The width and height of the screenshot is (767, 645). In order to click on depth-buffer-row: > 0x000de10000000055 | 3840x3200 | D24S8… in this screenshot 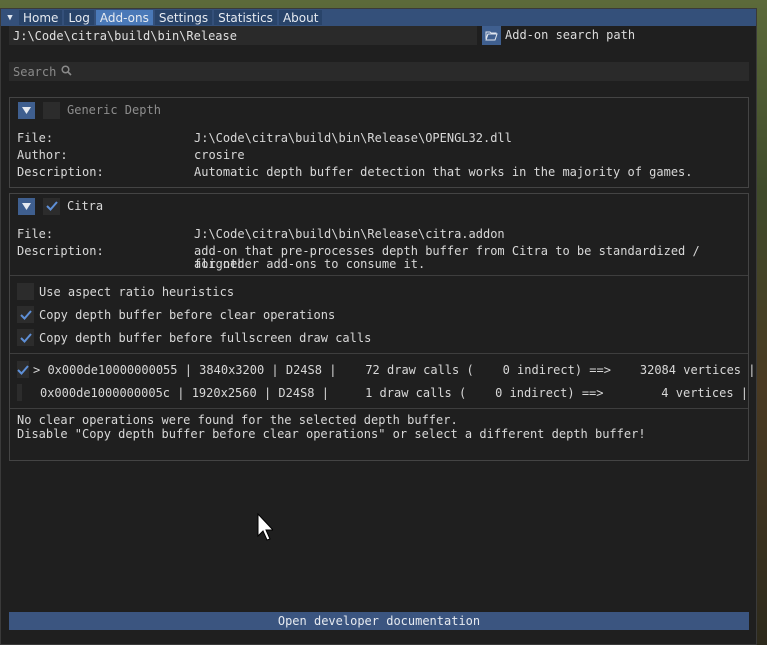, I will do `click(382, 369)`.